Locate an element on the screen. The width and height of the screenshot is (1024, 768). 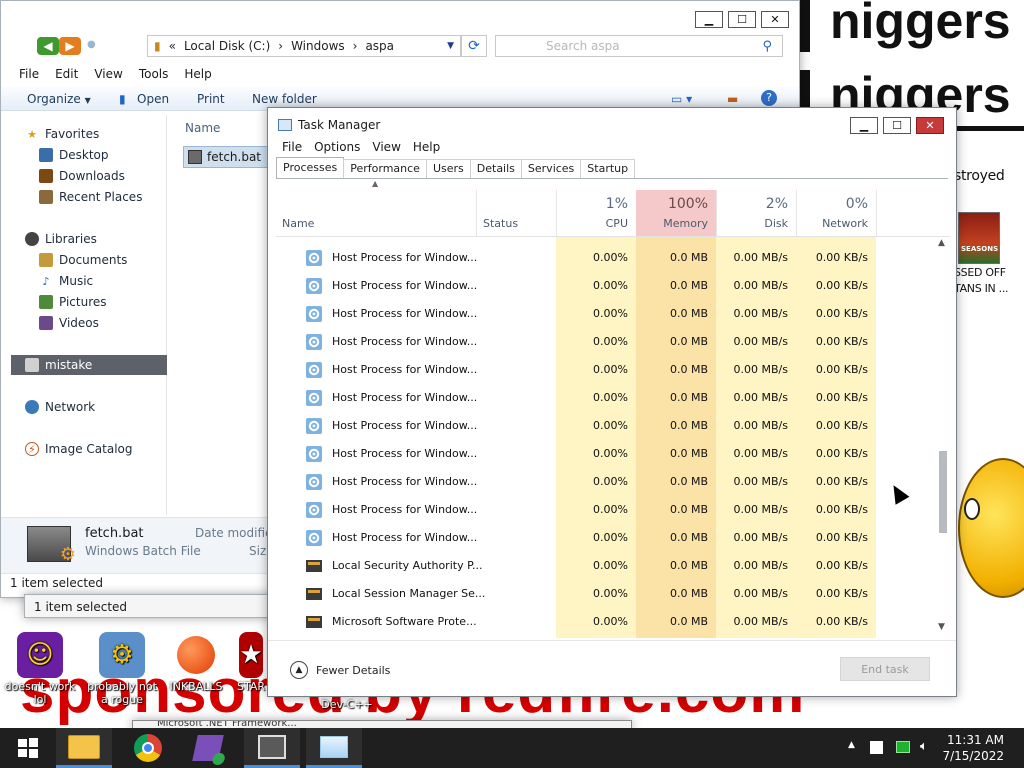
start-button is located at coordinates (28, 748).